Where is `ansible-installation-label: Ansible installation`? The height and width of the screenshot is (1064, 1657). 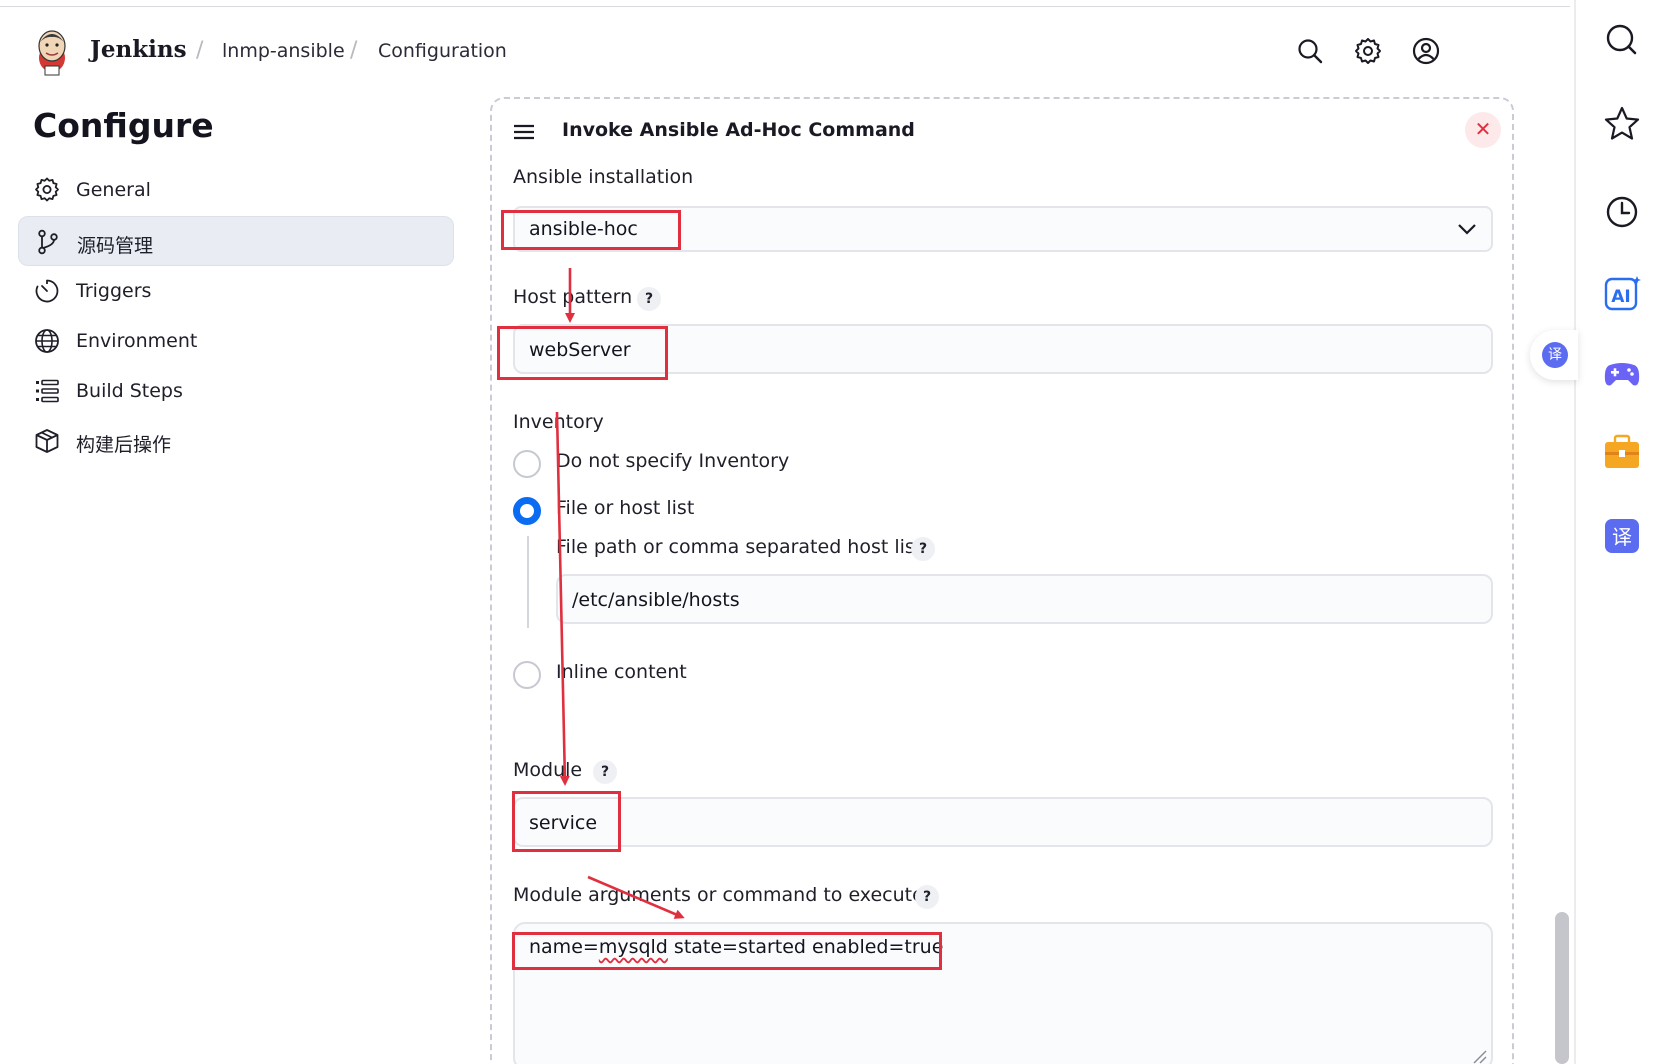 ansible-installation-label: Ansible installation is located at coordinates (603, 177).